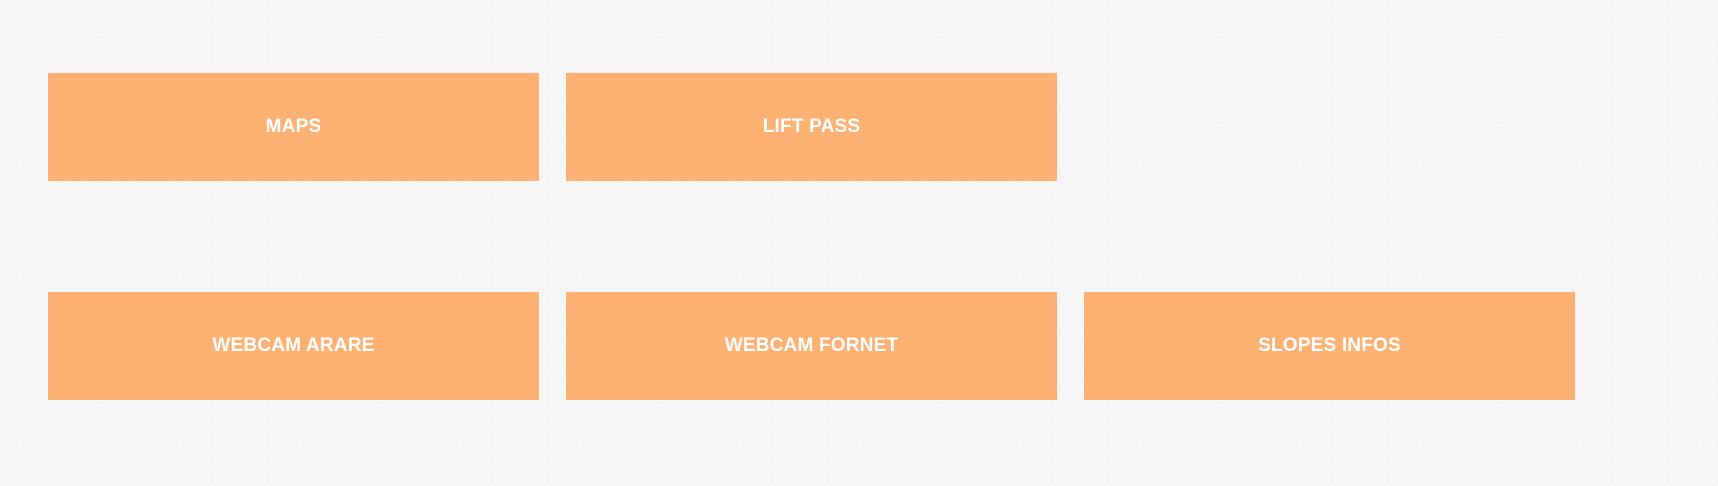  I want to click on webcam-fornet-button-label: WEBCAM FORNET, so click(811, 345).